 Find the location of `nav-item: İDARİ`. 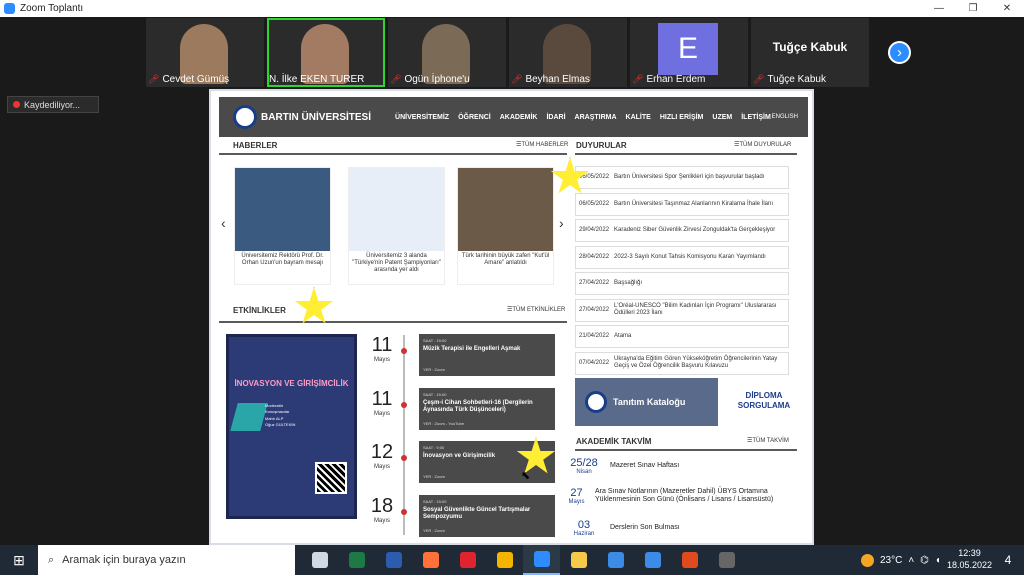

nav-item: İDARİ is located at coordinates (555, 117).